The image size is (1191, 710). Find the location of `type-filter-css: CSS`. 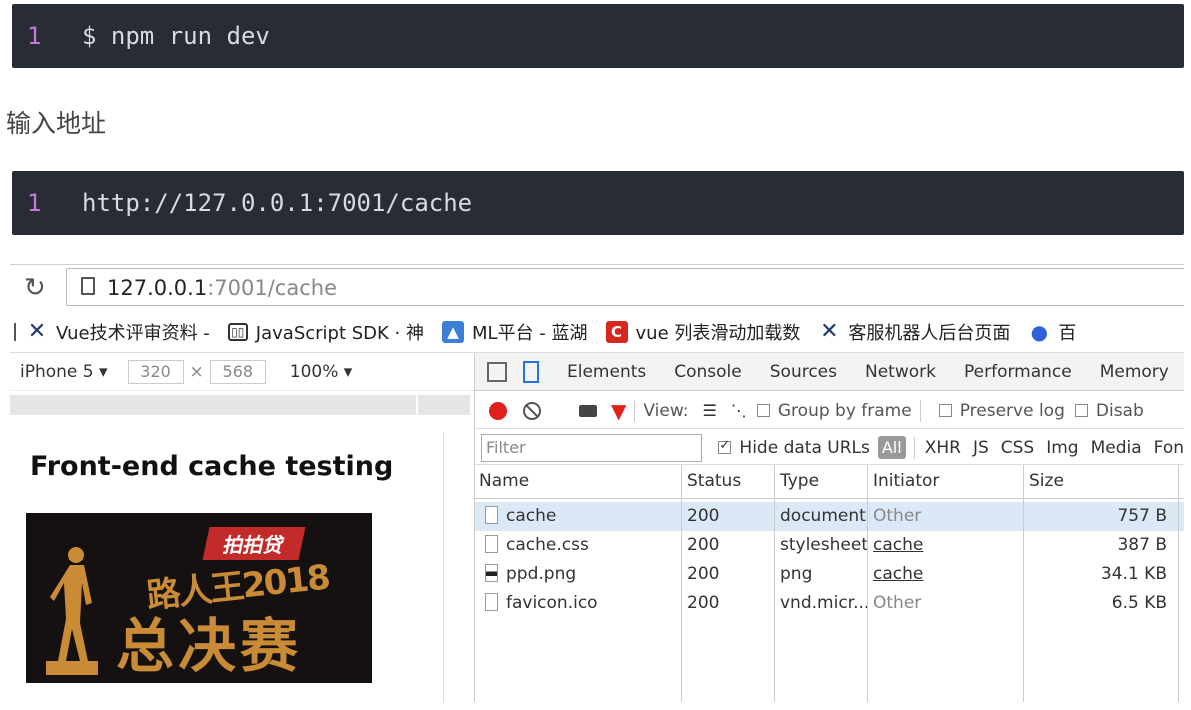

type-filter-css: CSS is located at coordinates (1017, 448).